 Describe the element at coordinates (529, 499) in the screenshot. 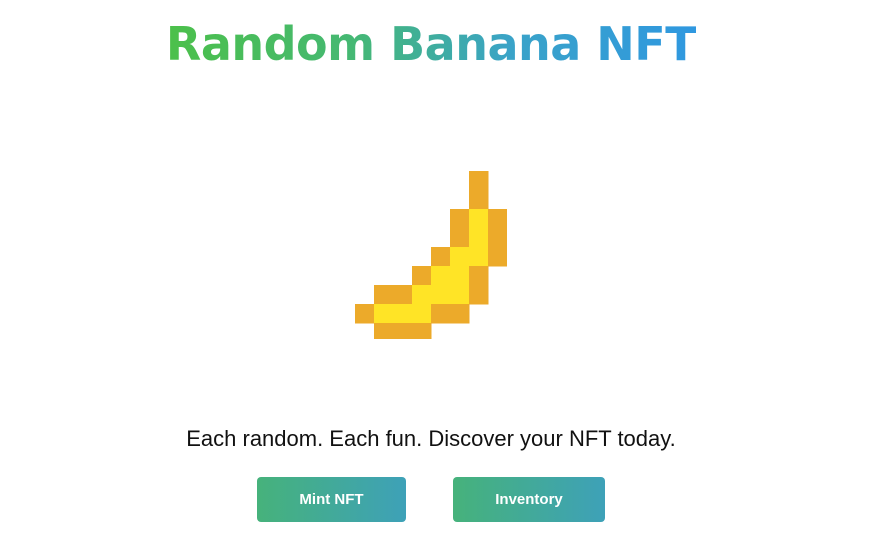

I see `inventory-button: Inventory` at that location.